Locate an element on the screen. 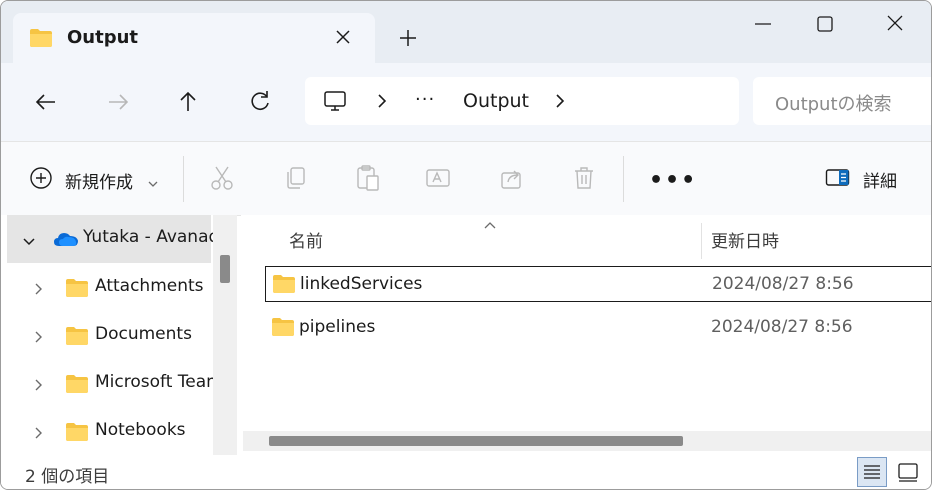 The width and height of the screenshot is (932, 490). more-options-icon: ••• is located at coordinates (673, 180).